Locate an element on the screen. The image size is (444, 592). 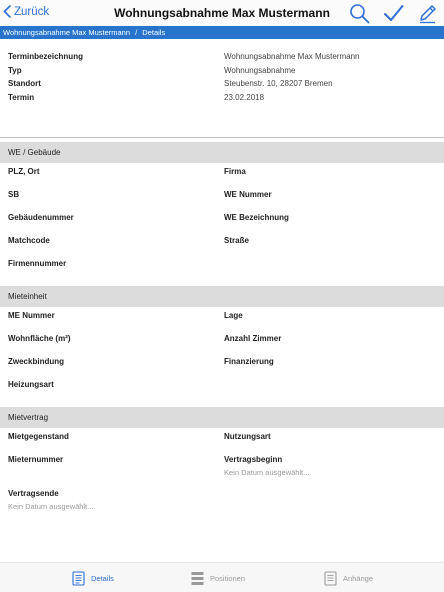
back-button: Zurück is located at coordinates (26, 11).